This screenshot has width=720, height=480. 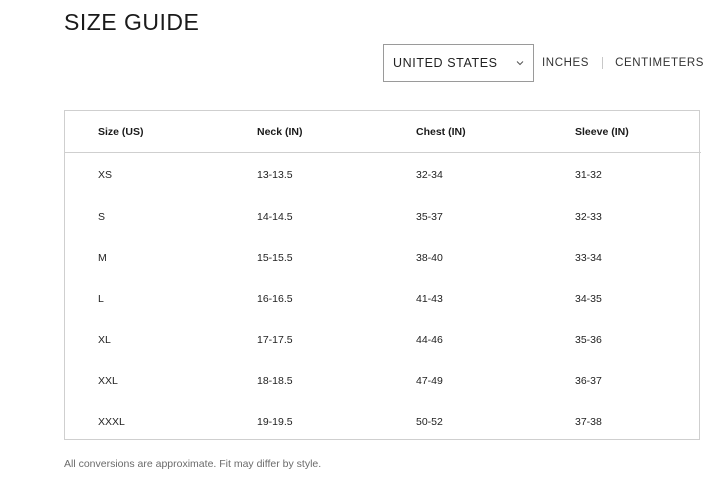 I want to click on cell-neck: 13-13.5, so click(x=303, y=175).